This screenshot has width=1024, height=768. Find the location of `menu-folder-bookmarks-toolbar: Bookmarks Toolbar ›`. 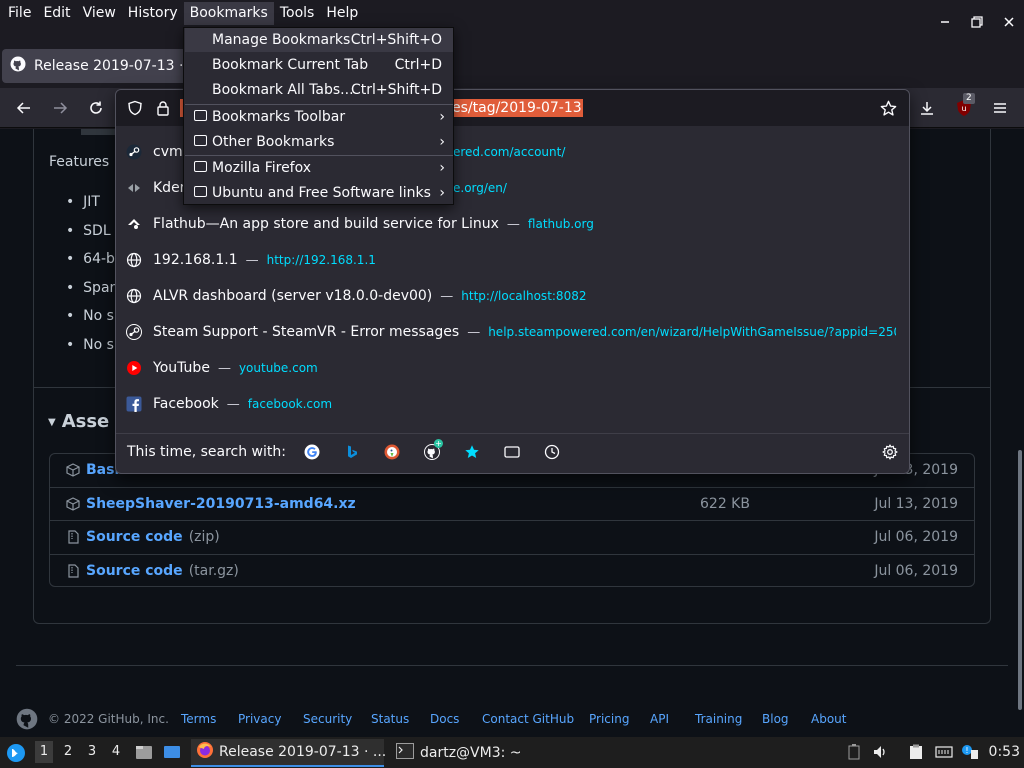

menu-folder-bookmarks-toolbar: Bookmarks Toolbar › is located at coordinates (319, 117).